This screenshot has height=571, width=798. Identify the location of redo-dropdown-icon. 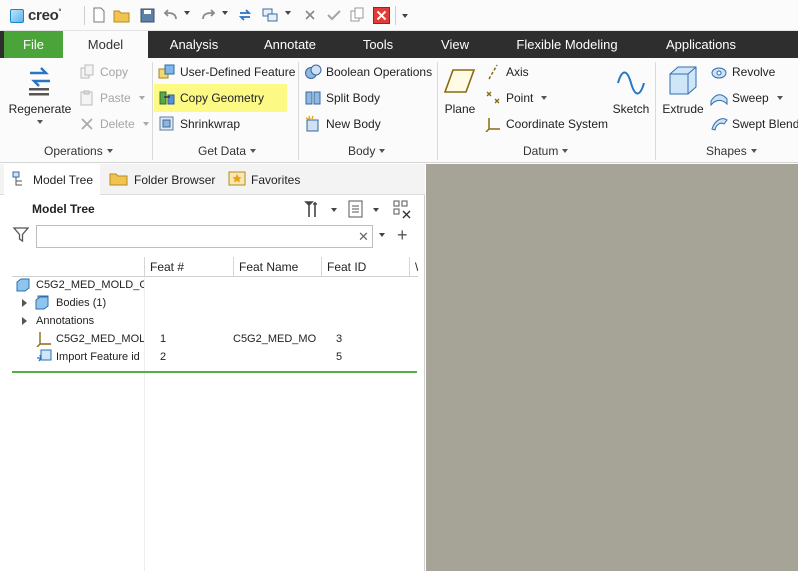
(225, 13).